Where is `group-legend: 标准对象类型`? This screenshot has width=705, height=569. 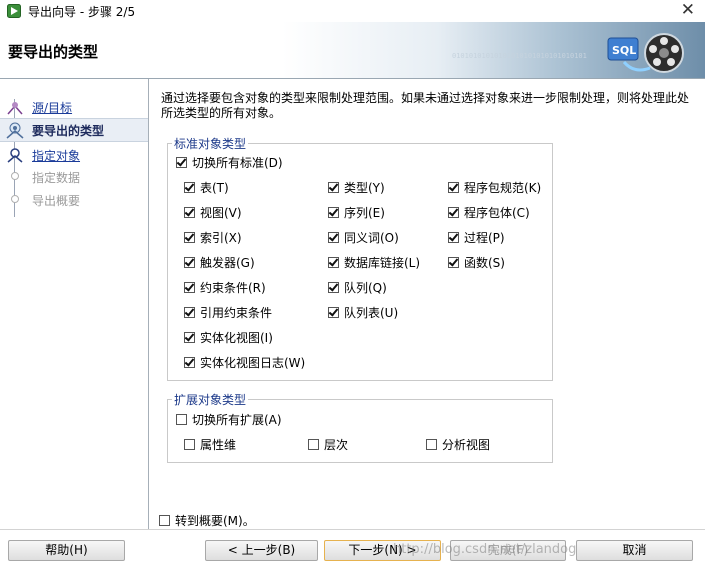 group-legend: 标准对象类型 is located at coordinates (210, 144).